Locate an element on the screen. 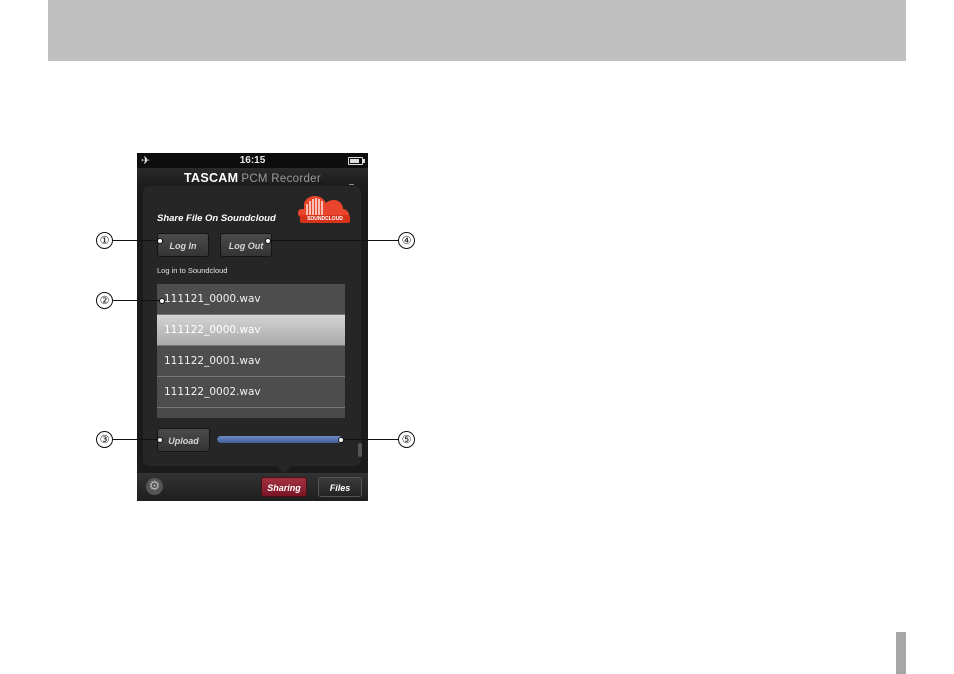 The width and height of the screenshot is (954, 674). logout-button: Log Out is located at coordinates (246, 245).